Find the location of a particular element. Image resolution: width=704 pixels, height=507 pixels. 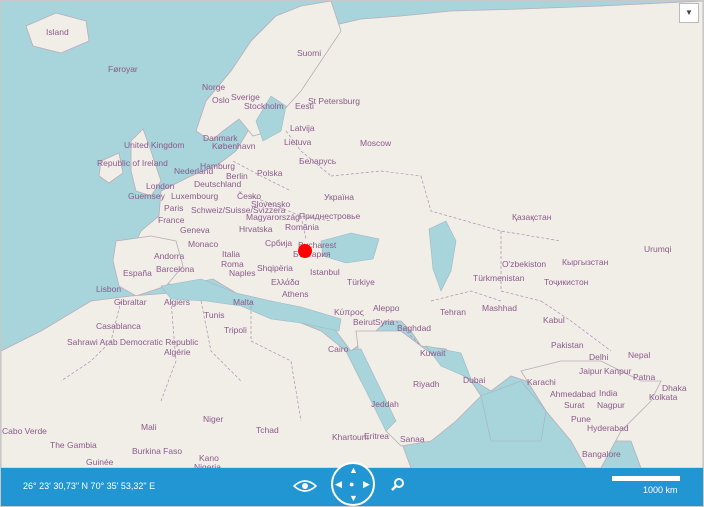

place-label: Oslo is located at coordinates (221, 100).